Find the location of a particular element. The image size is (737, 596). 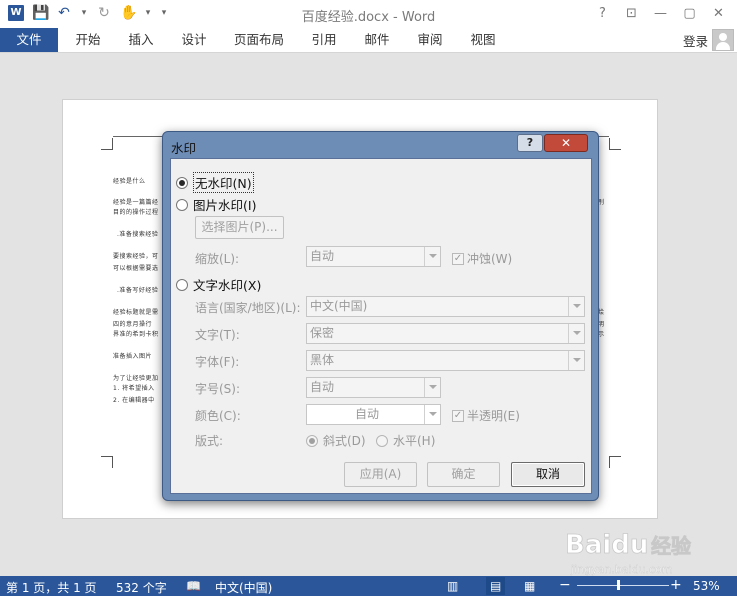

close-window-icon: ✕ is located at coordinates (718, 14).